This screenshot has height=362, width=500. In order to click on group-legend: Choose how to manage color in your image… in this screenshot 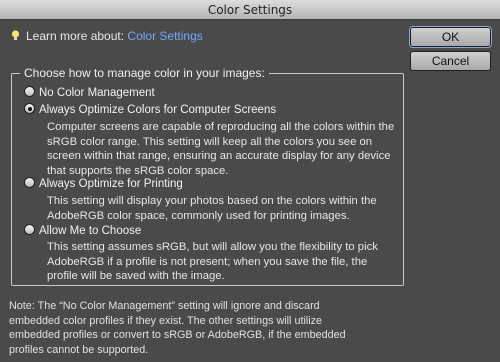, I will do `click(144, 73)`.